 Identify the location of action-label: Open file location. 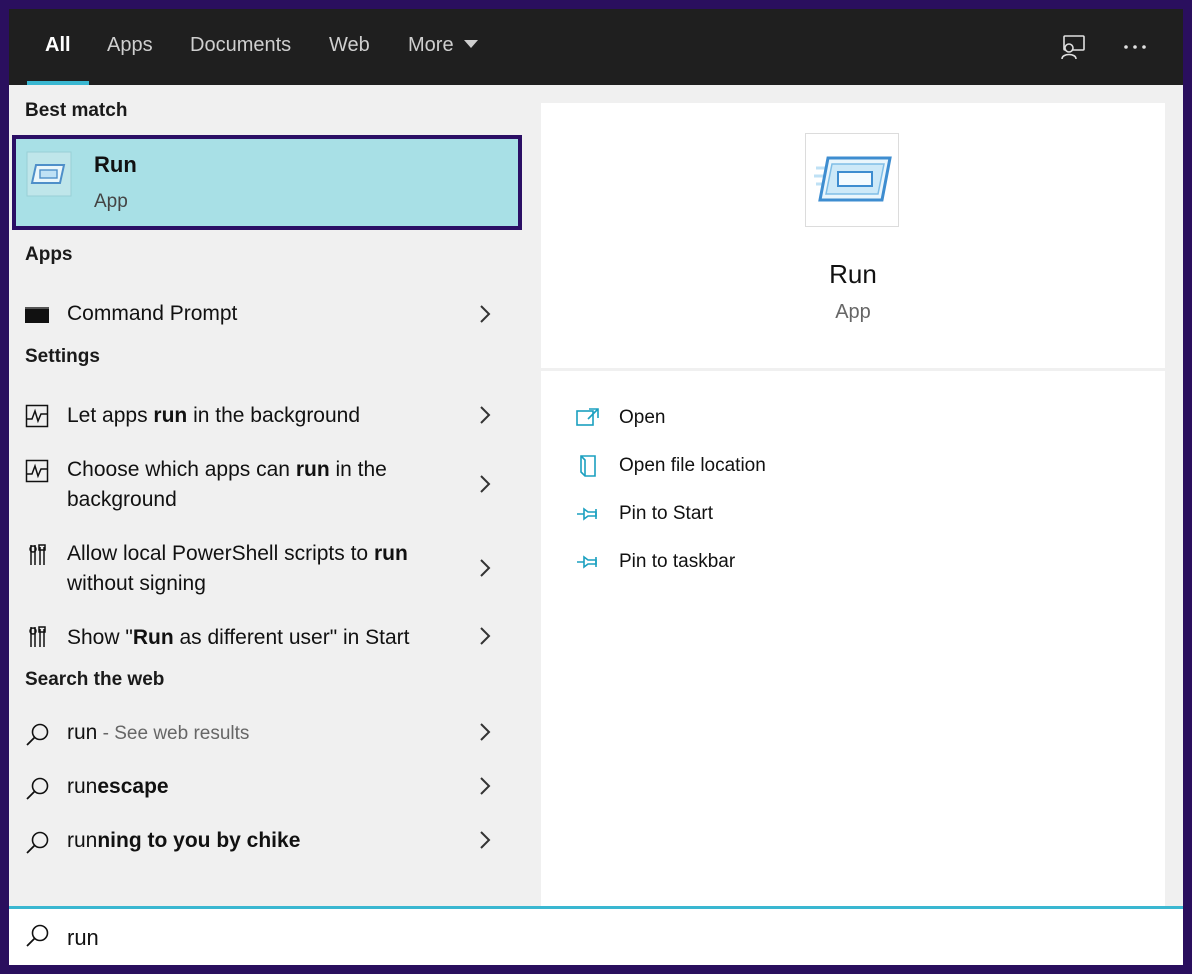
(692, 465).